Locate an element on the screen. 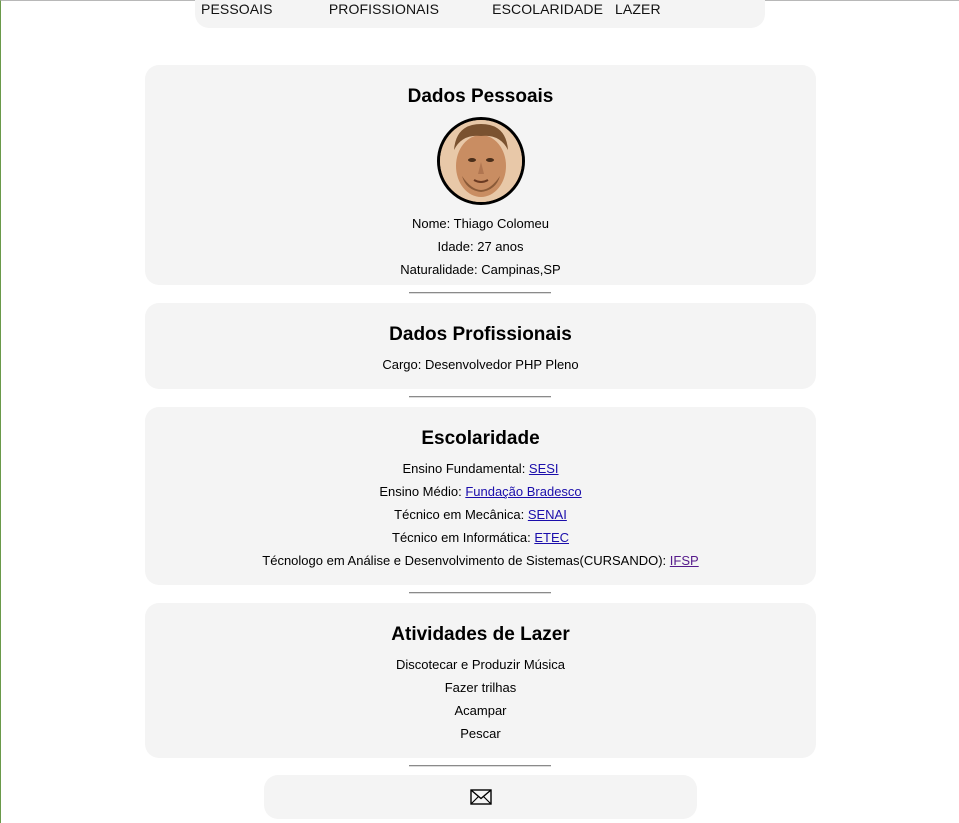  section-title-dados-profissionais: Dados Profissionais is located at coordinates (480, 334).